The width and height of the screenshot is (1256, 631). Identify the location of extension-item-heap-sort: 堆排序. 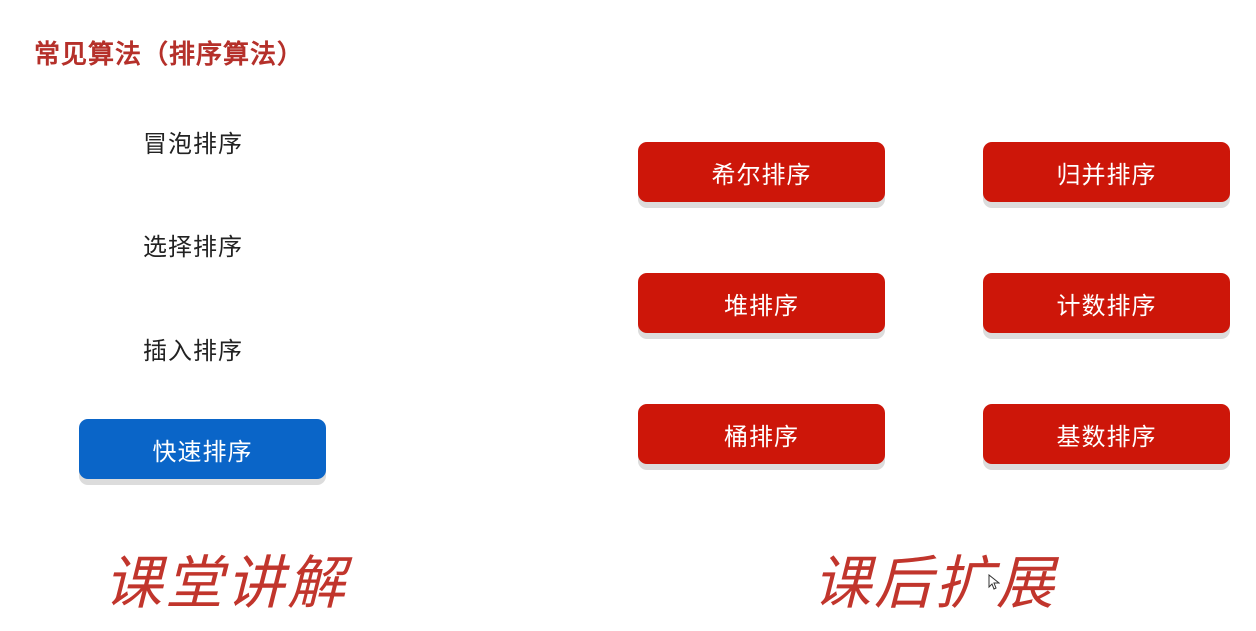
(761, 303).